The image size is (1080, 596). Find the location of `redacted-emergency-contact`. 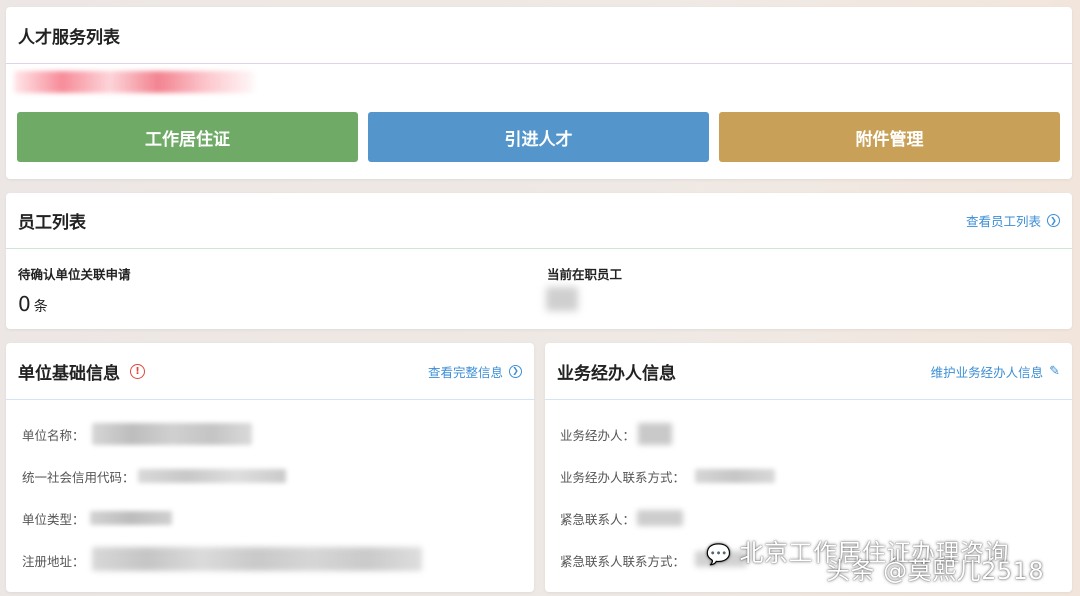

redacted-emergency-contact is located at coordinates (660, 518).